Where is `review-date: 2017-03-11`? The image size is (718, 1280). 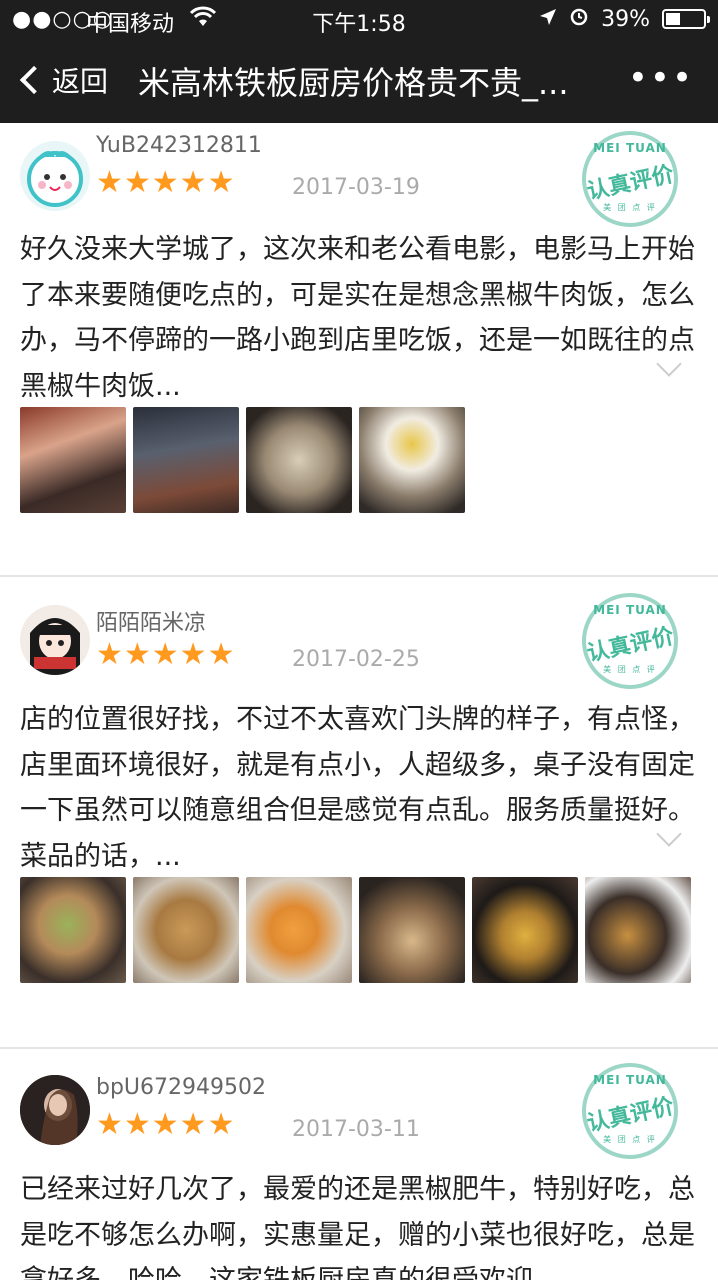
review-date: 2017-03-11 is located at coordinates (356, 1129).